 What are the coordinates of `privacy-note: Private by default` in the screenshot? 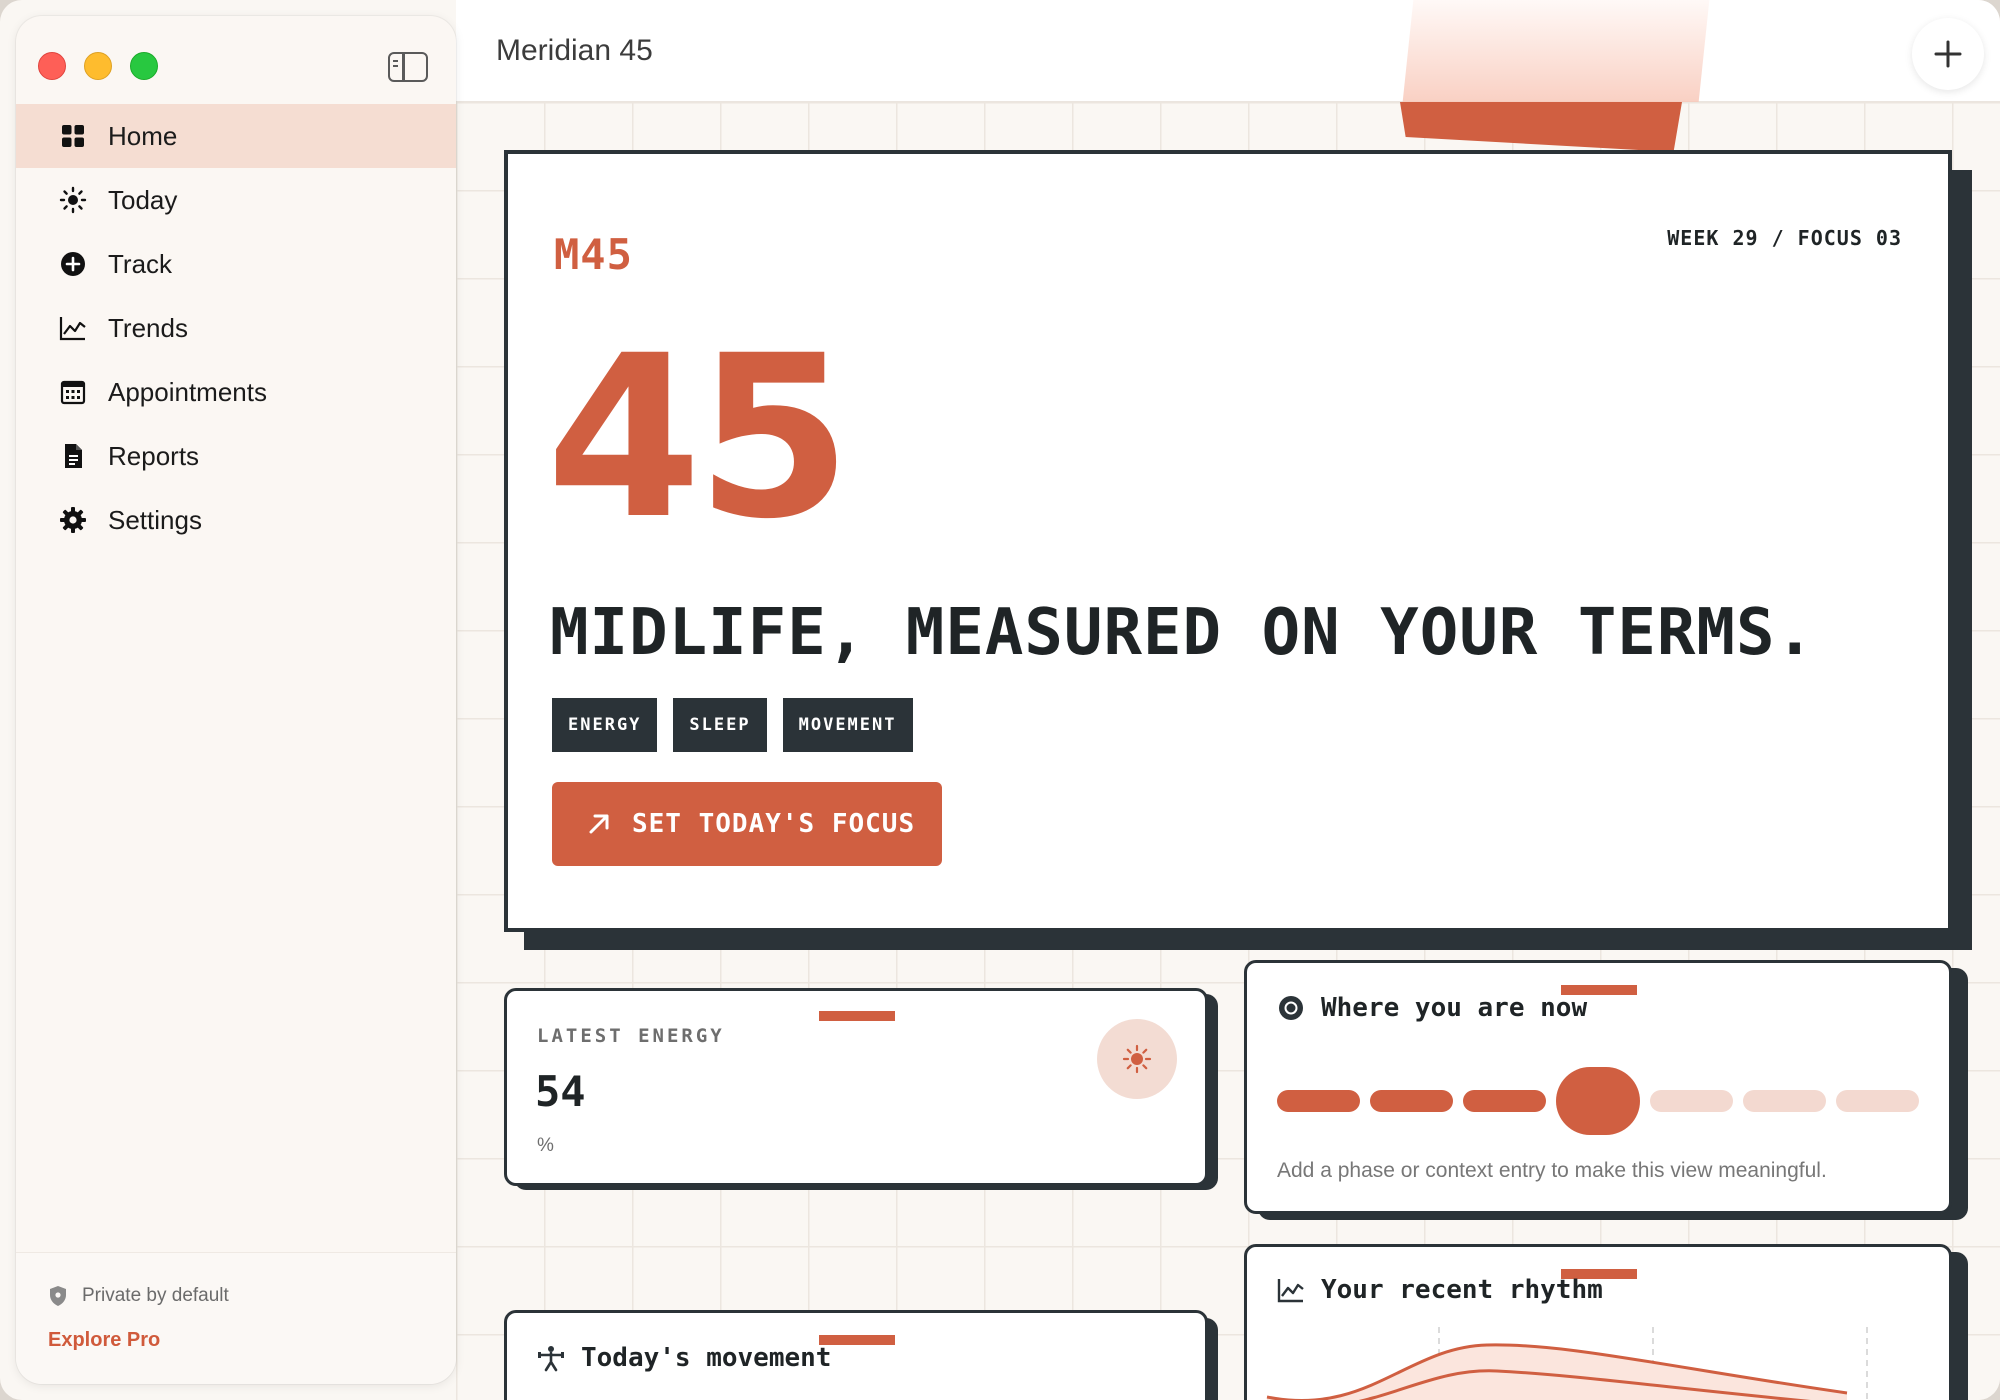 It's located at (138, 1296).